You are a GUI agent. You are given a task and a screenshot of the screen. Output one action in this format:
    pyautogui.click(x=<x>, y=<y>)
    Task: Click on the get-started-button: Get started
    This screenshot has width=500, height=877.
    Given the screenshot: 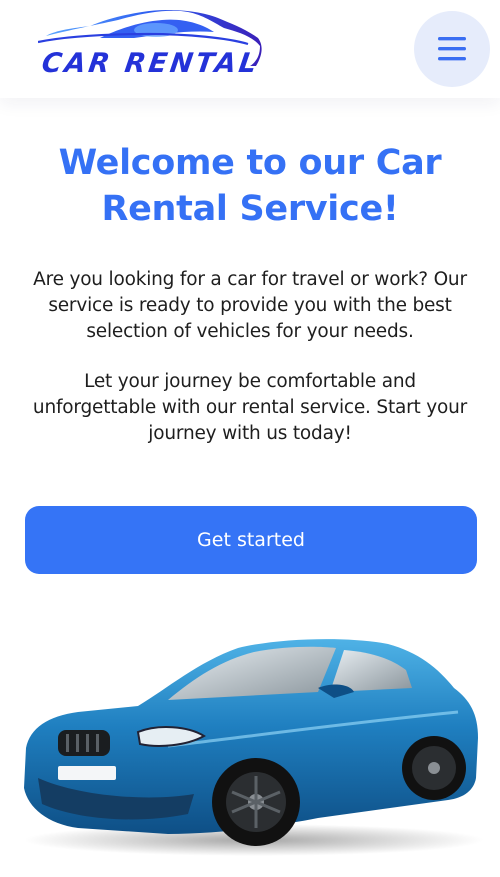 What is the action you would take?
    pyautogui.click(x=251, y=540)
    